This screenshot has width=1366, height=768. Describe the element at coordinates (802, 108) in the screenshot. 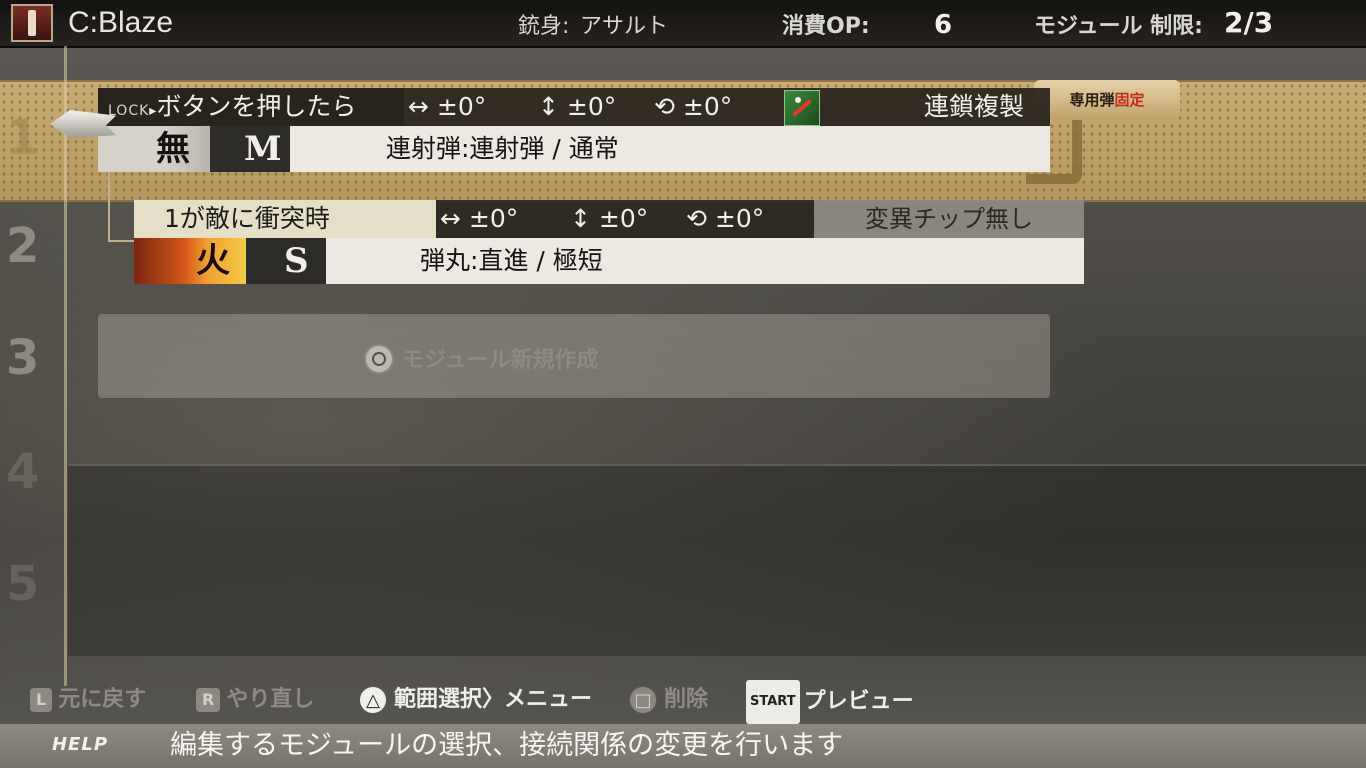

I see `chain-copy-chip-icon` at that location.